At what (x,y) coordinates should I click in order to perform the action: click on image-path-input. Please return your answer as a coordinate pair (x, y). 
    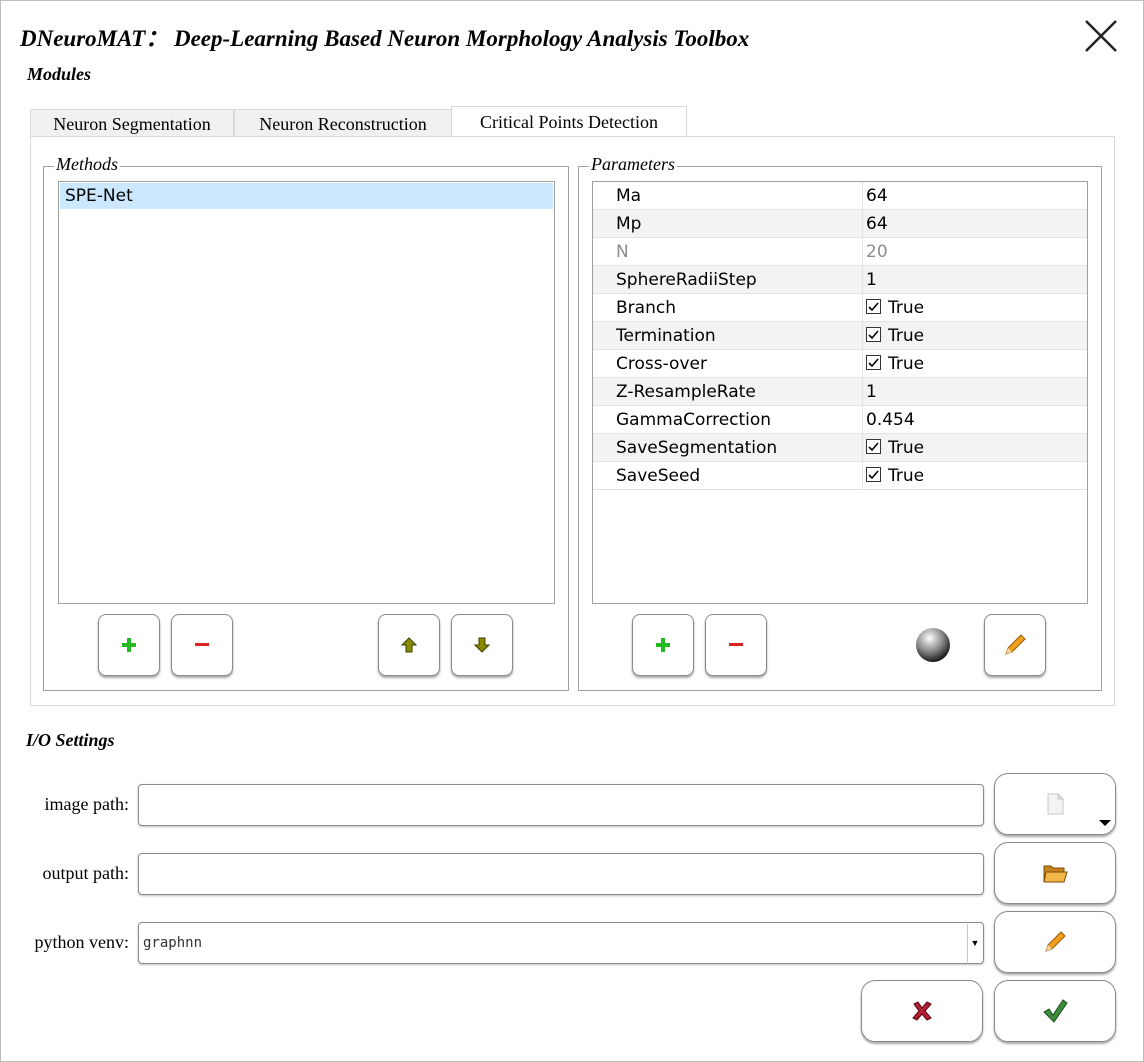
    Looking at the image, I should click on (561, 805).